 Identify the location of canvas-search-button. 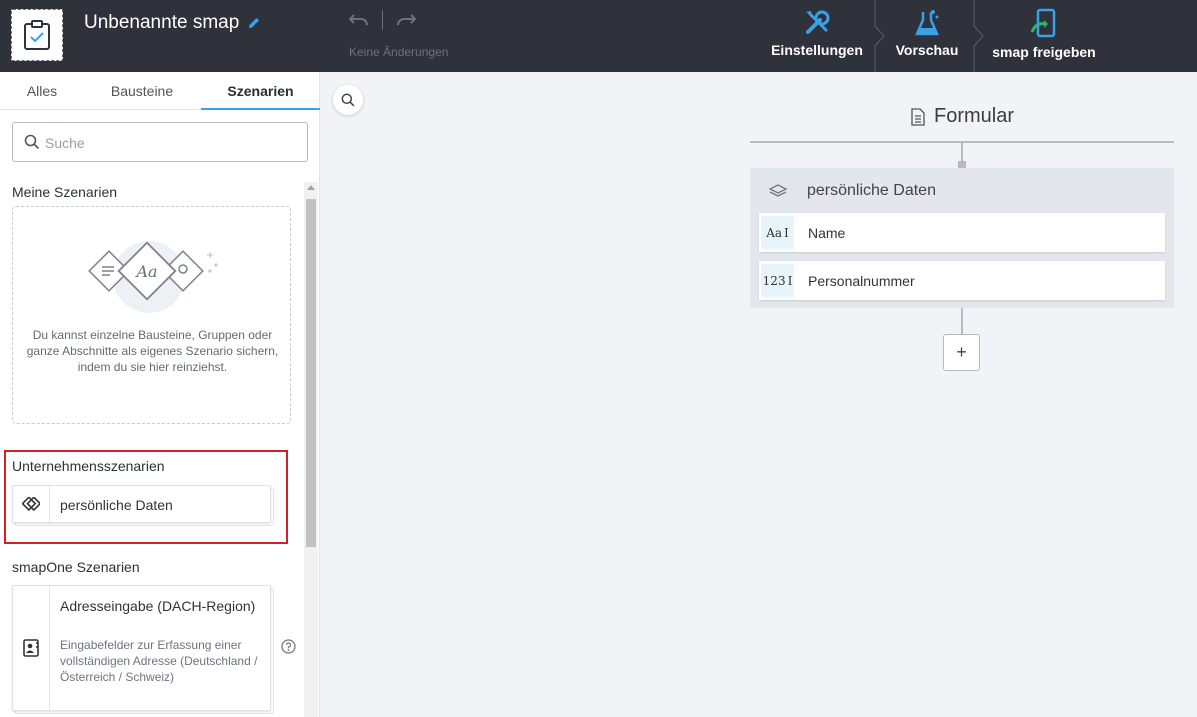
(348, 100).